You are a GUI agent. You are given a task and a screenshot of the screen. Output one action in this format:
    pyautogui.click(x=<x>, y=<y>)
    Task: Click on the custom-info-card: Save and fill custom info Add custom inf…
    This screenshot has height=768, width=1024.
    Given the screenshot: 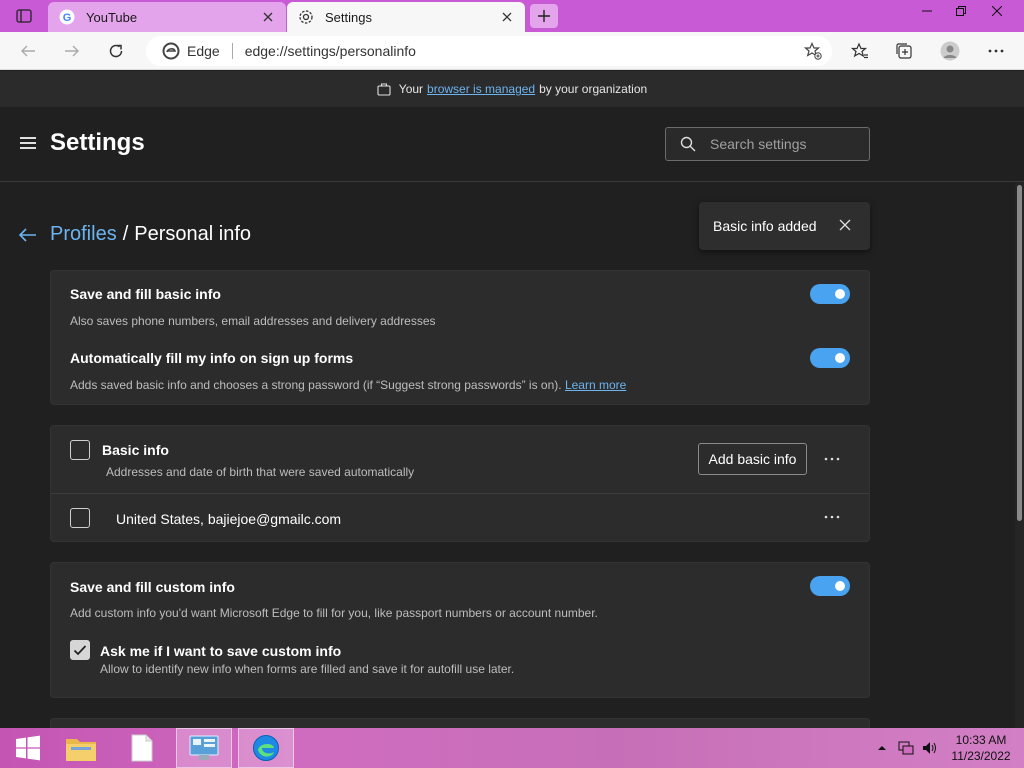 What is the action you would take?
    pyautogui.click(x=460, y=630)
    